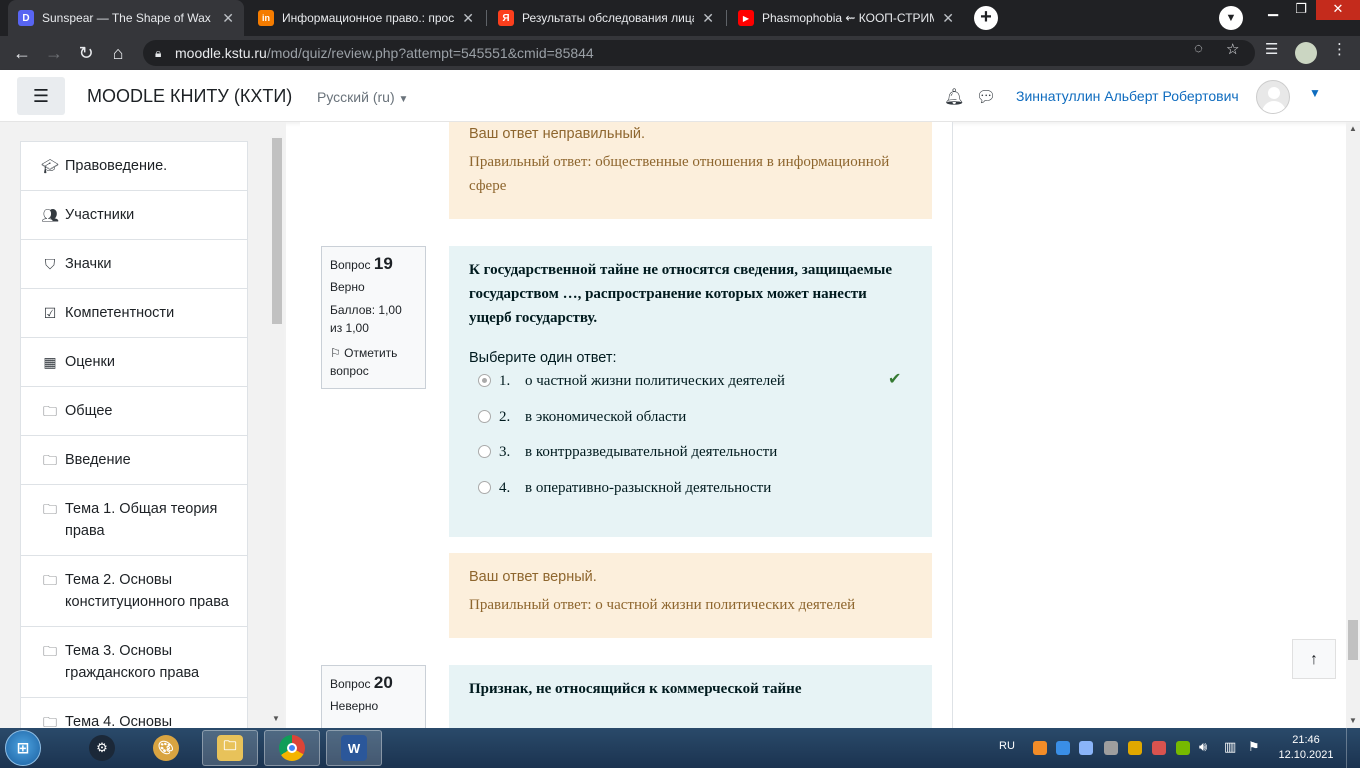  What do you see at coordinates (1353, 128) in the screenshot?
I see `scroll-up-icon: ▲` at bounding box center [1353, 128].